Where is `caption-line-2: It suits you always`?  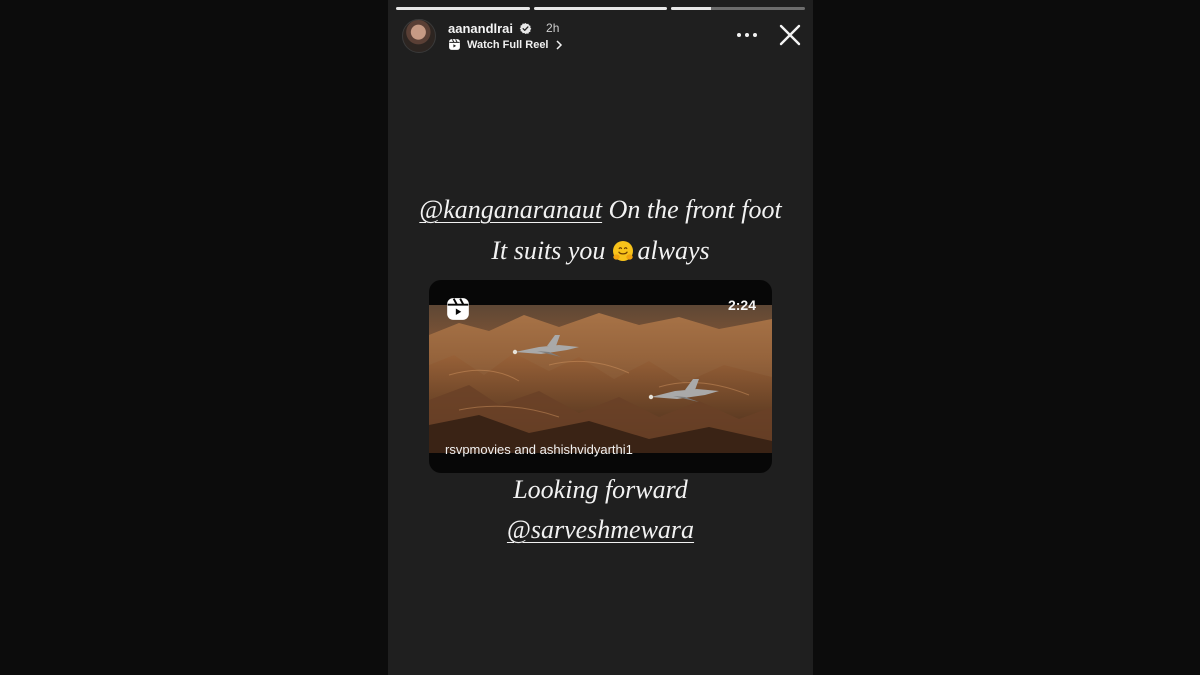
caption-line-2: It suits you always is located at coordinates (600, 251).